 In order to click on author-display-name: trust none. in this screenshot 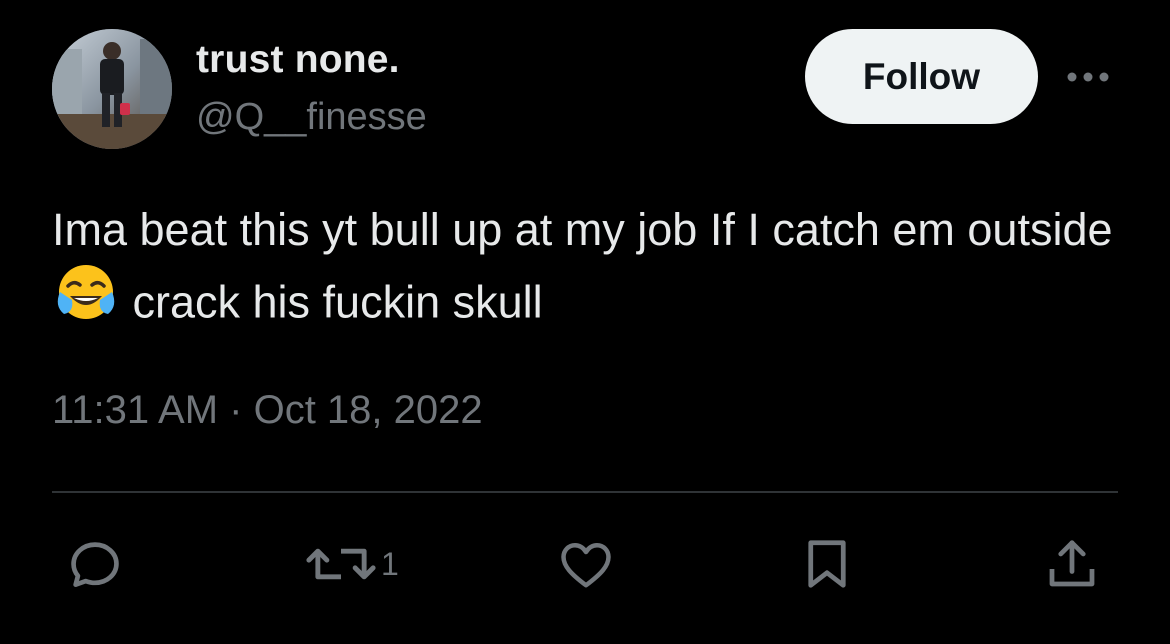, I will do `click(298, 60)`.